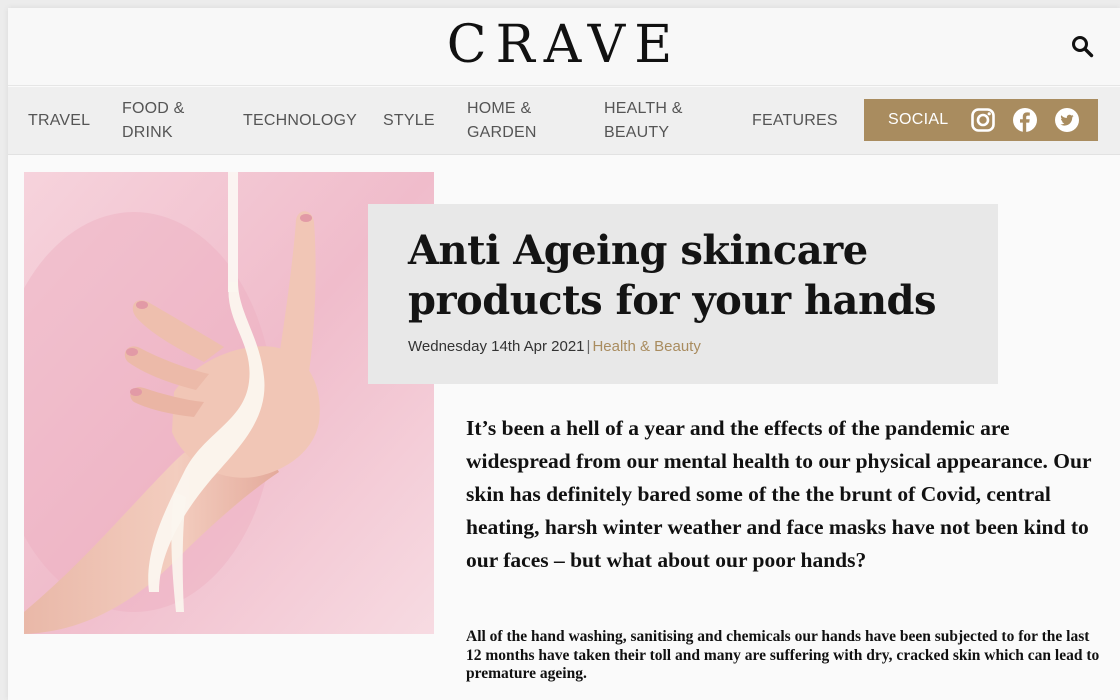 This screenshot has width=1120, height=700. Describe the element at coordinates (795, 121) in the screenshot. I see `nav-item-features: FEATURES` at that location.